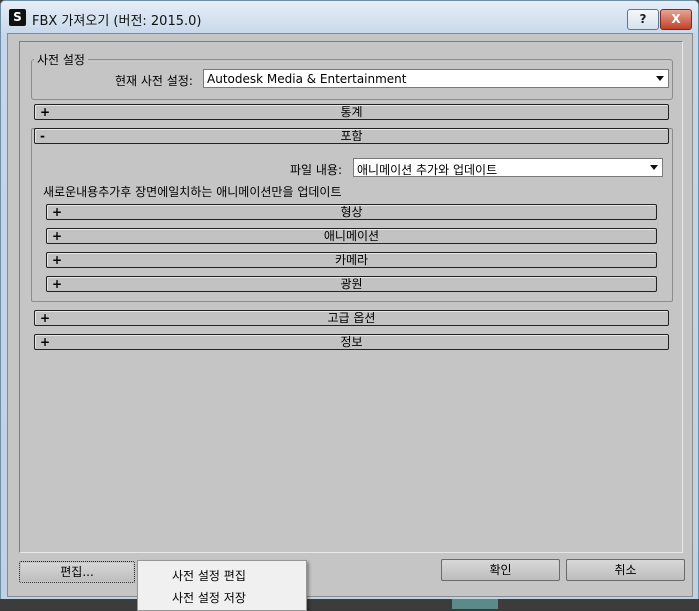 The width and height of the screenshot is (699, 611). I want to click on rollout-include-title: 포함, so click(351, 136).